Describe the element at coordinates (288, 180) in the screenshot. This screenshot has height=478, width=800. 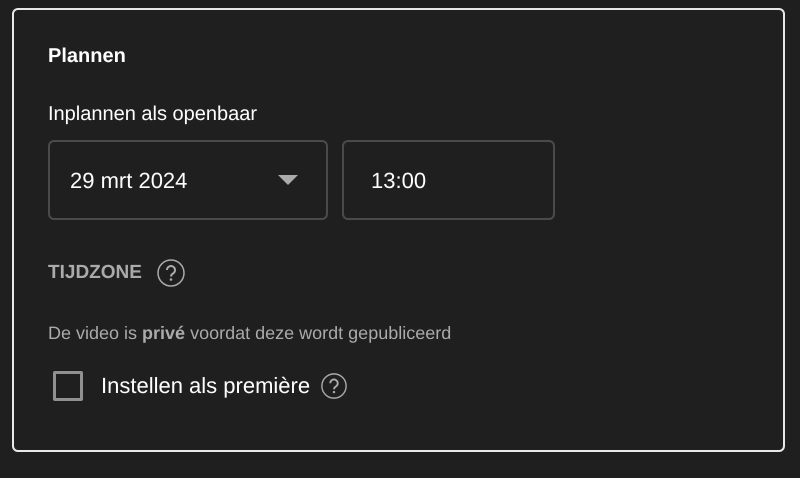
I see `caret-icon` at that location.